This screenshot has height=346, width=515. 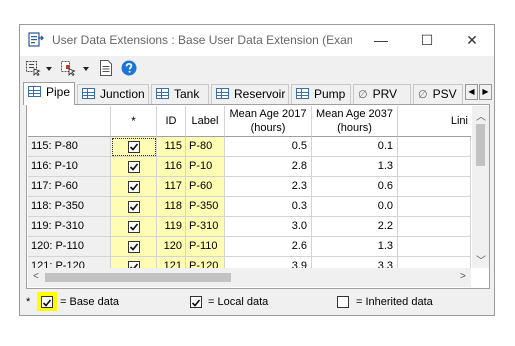 What do you see at coordinates (268, 227) in the screenshot?
I see `mean-age-2017-cell: 3.0` at bounding box center [268, 227].